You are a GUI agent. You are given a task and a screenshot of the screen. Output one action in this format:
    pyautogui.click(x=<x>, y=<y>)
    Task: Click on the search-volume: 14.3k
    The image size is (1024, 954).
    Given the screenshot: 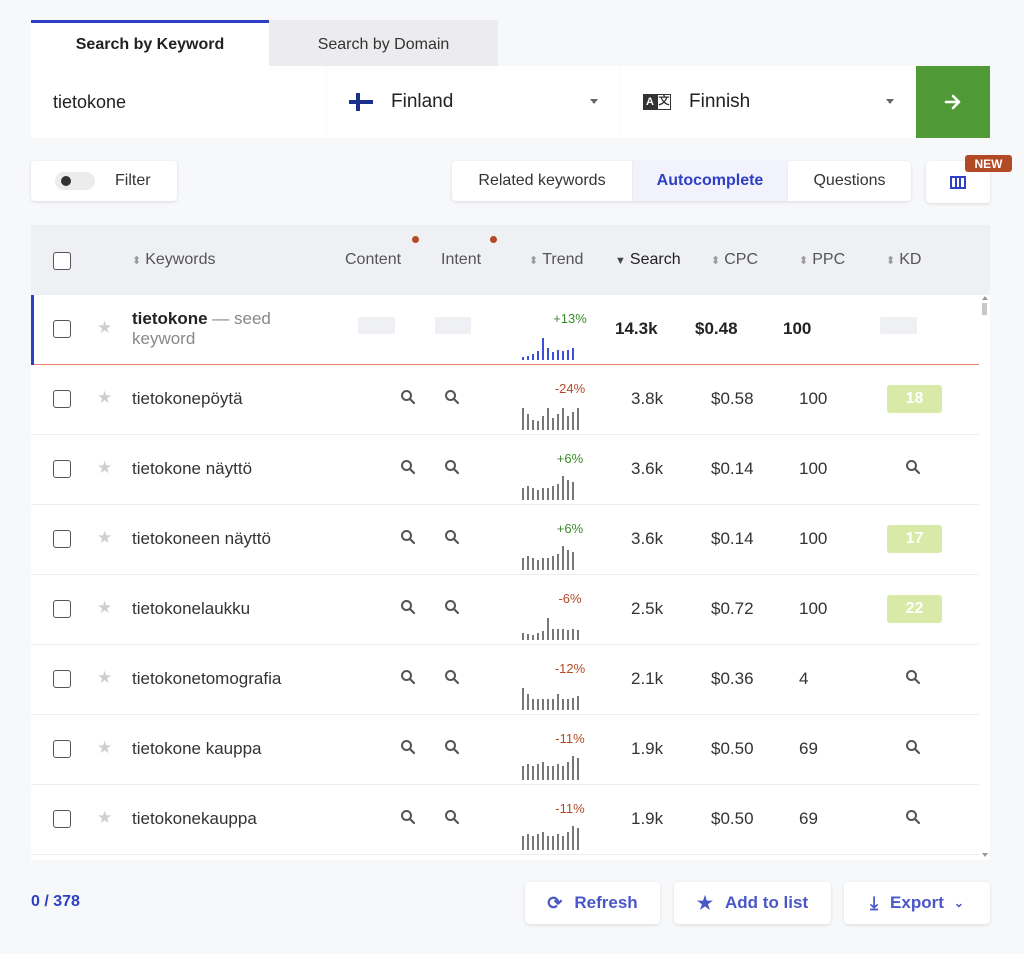 What is the action you would take?
    pyautogui.click(x=636, y=328)
    